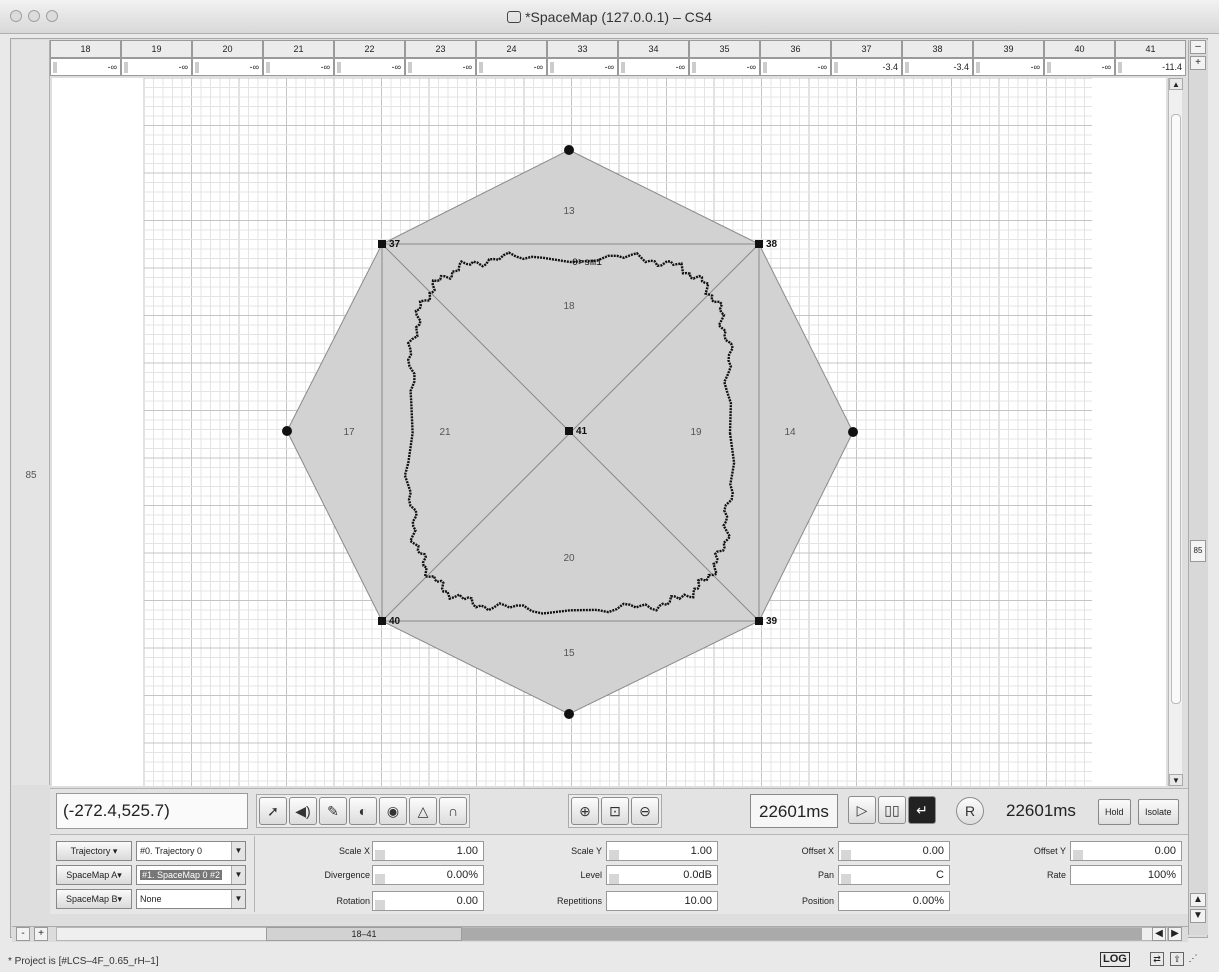 This screenshot has width=1219, height=972. Describe the element at coordinates (440, 49) in the screenshot. I see `speaker-id-cell: 23` at that location.